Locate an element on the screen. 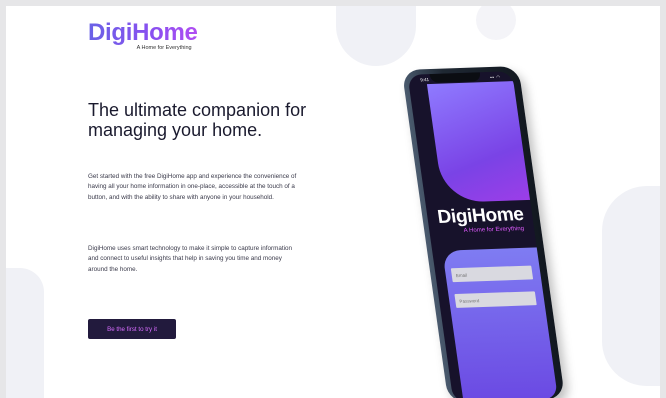  brand-logo: DigiHome A Home for Everything is located at coordinates (143, 35).